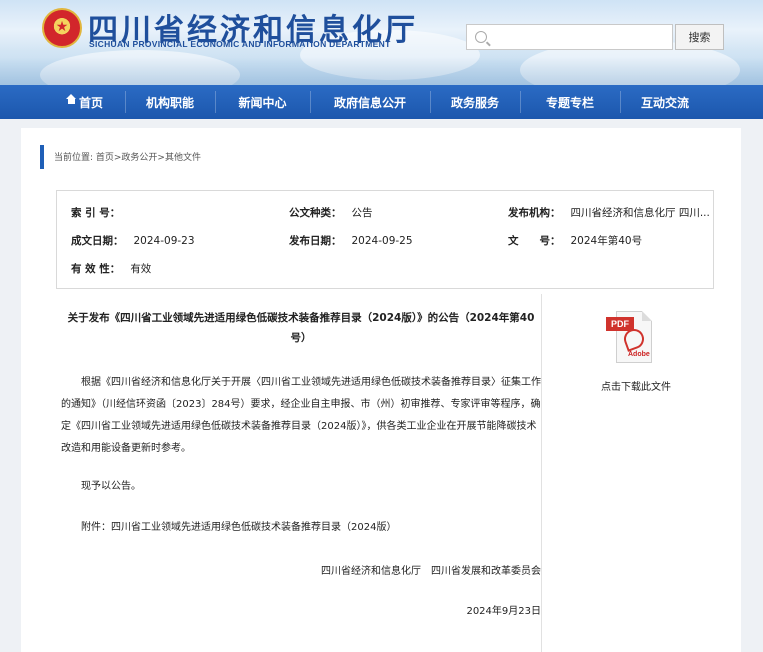  What do you see at coordinates (262, 102) in the screenshot?
I see `nav-item-news: 新闻中心` at bounding box center [262, 102].